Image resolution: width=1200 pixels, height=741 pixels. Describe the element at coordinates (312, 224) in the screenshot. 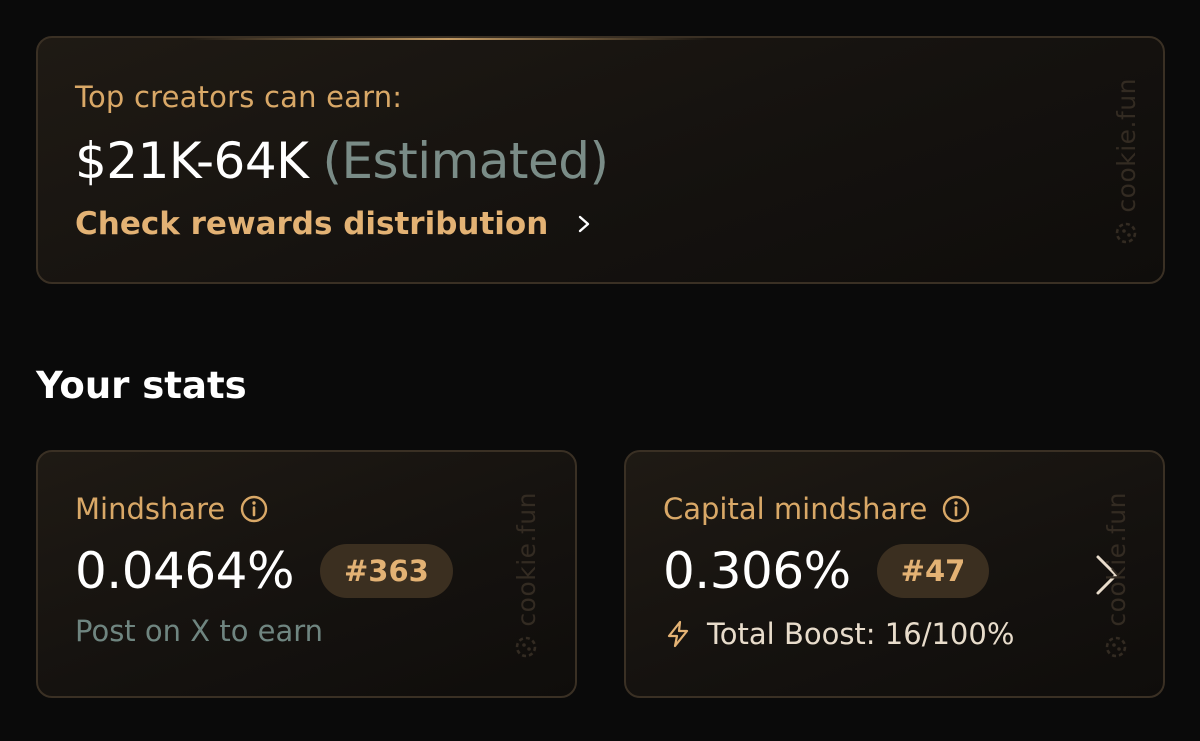

I see `check-rewards-distribution-label: Check rewards distribution` at that location.